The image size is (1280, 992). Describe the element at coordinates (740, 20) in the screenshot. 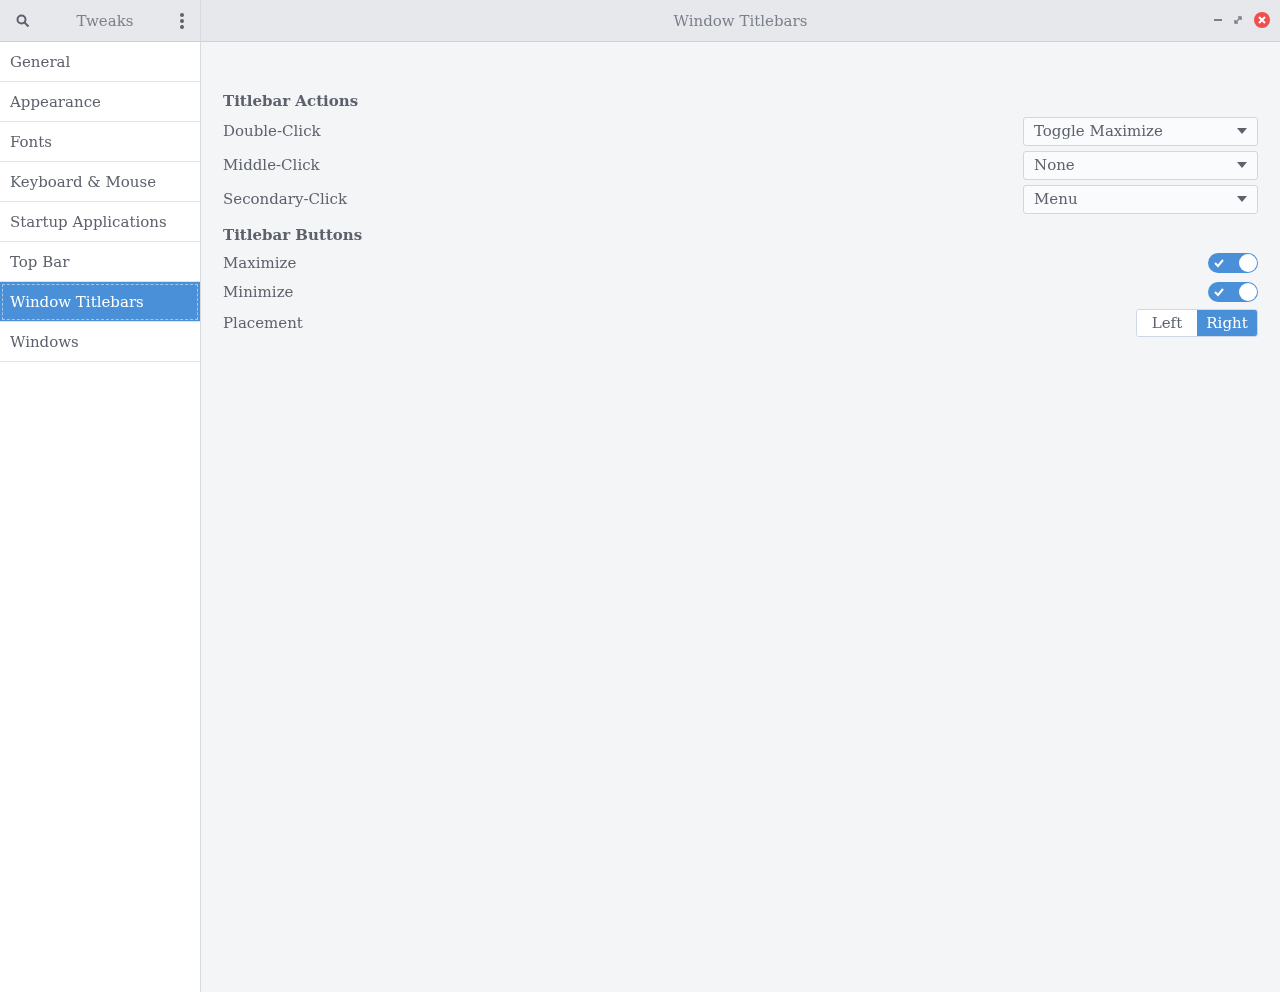

I see `window-title: Window Titlebars` at that location.